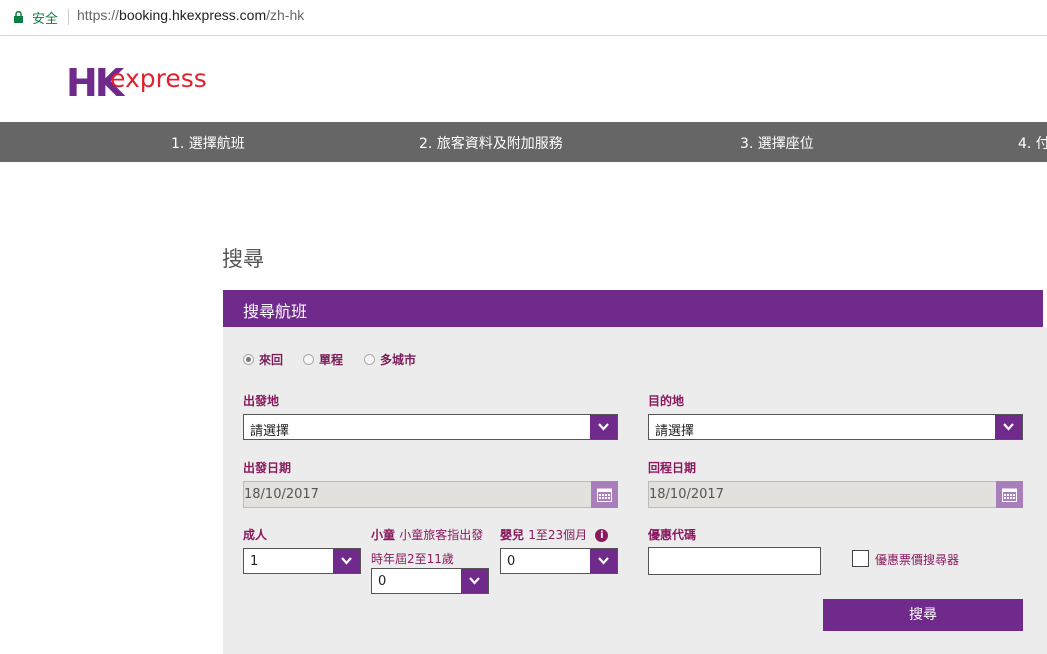  I want to click on adults-select: 1, so click(302, 561).